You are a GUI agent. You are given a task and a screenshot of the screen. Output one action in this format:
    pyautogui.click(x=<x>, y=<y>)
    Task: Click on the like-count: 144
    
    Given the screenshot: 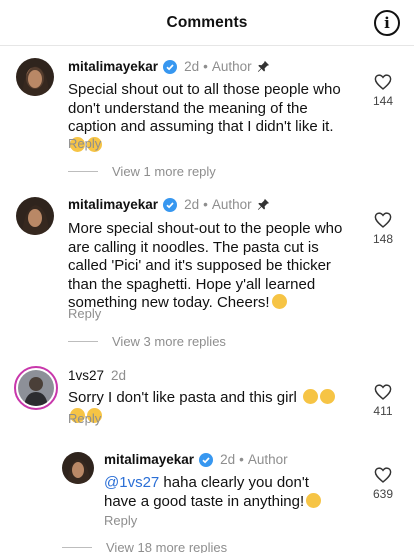 What is the action you would take?
    pyautogui.click(x=383, y=101)
    